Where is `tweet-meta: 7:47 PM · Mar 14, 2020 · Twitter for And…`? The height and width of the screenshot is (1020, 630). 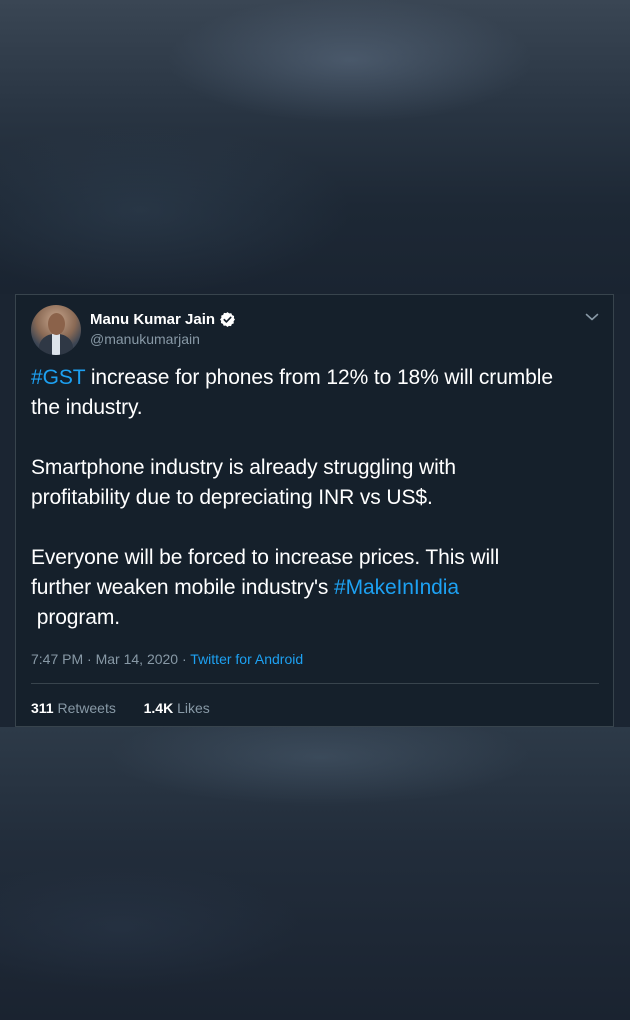 tweet-meta: 7:47 PM · Mar 14, 2020 · Twitter for And… is located at coordinates (167, 659).